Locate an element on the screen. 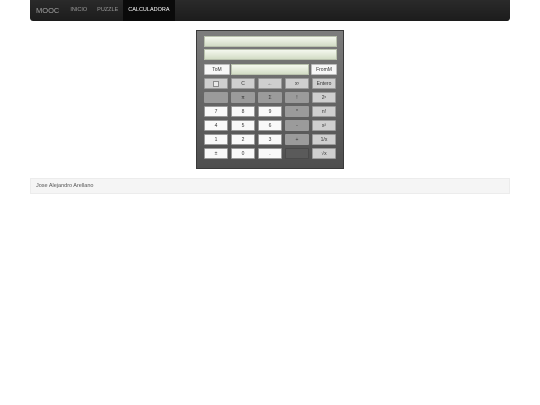 The height and width of the screenshot is (405, 540). digit-8-key: 8 is located at coordinates (243, 111).